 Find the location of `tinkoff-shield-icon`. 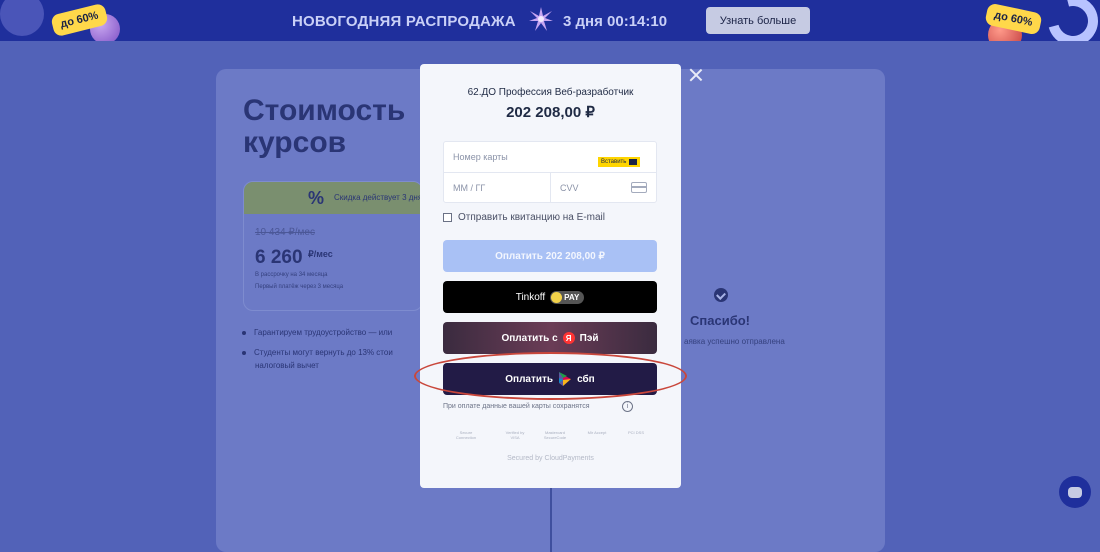

tinkoff-shield-icon is located at coordinates (557, 297).